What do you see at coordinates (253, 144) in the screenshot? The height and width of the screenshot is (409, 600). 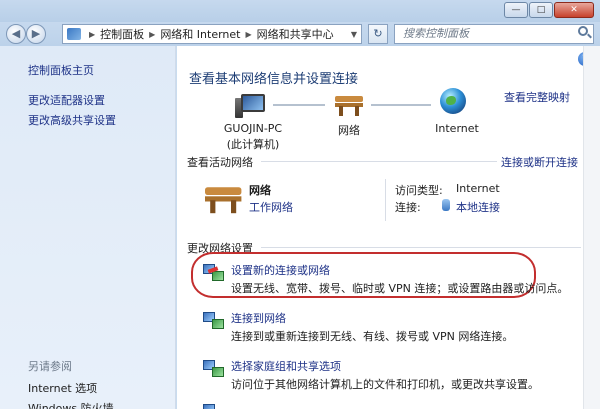 I see `map-computer-sub: (此计算机)` at bounding box center [253, 144].